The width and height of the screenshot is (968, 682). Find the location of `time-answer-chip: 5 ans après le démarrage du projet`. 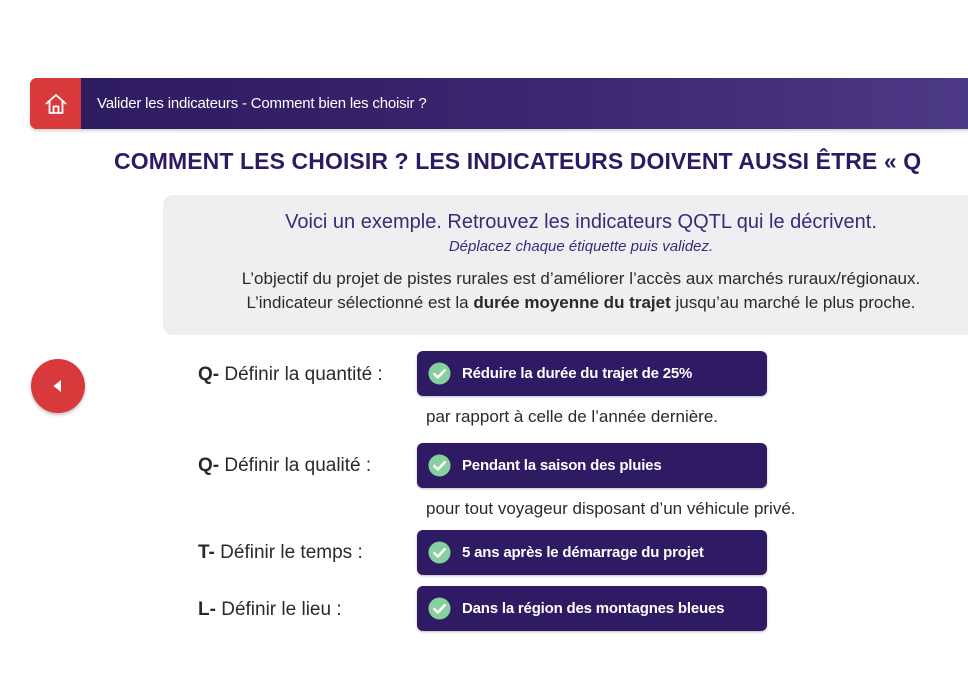

time-answer-chip: 5 ans après le démarrage du projet is located at coordinates (592, 552).